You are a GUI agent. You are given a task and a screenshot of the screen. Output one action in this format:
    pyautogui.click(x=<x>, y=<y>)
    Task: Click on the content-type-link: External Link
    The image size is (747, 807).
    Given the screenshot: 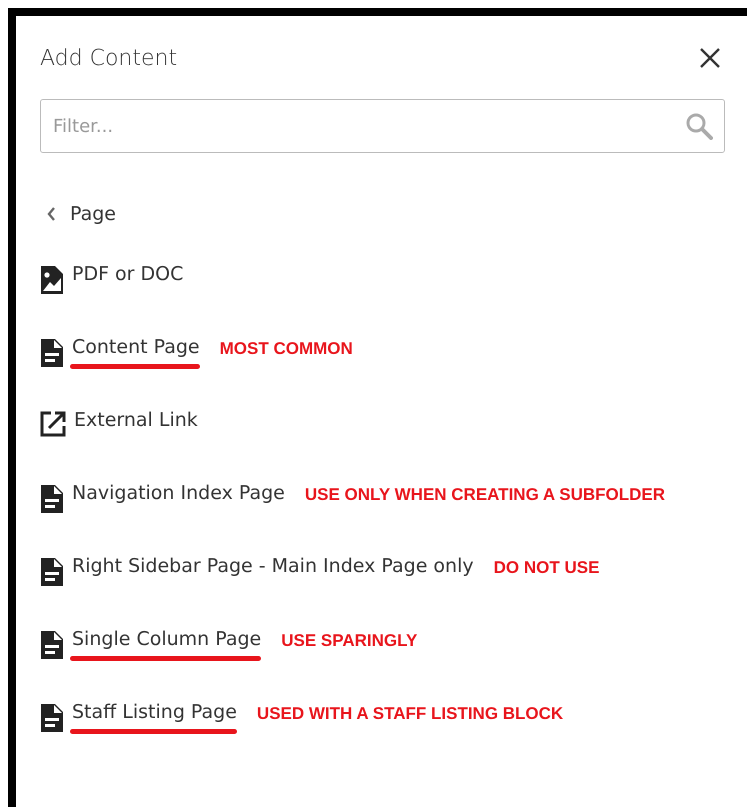 What is the action you would take?
    pyautogui.click(x=136, y=420)
    